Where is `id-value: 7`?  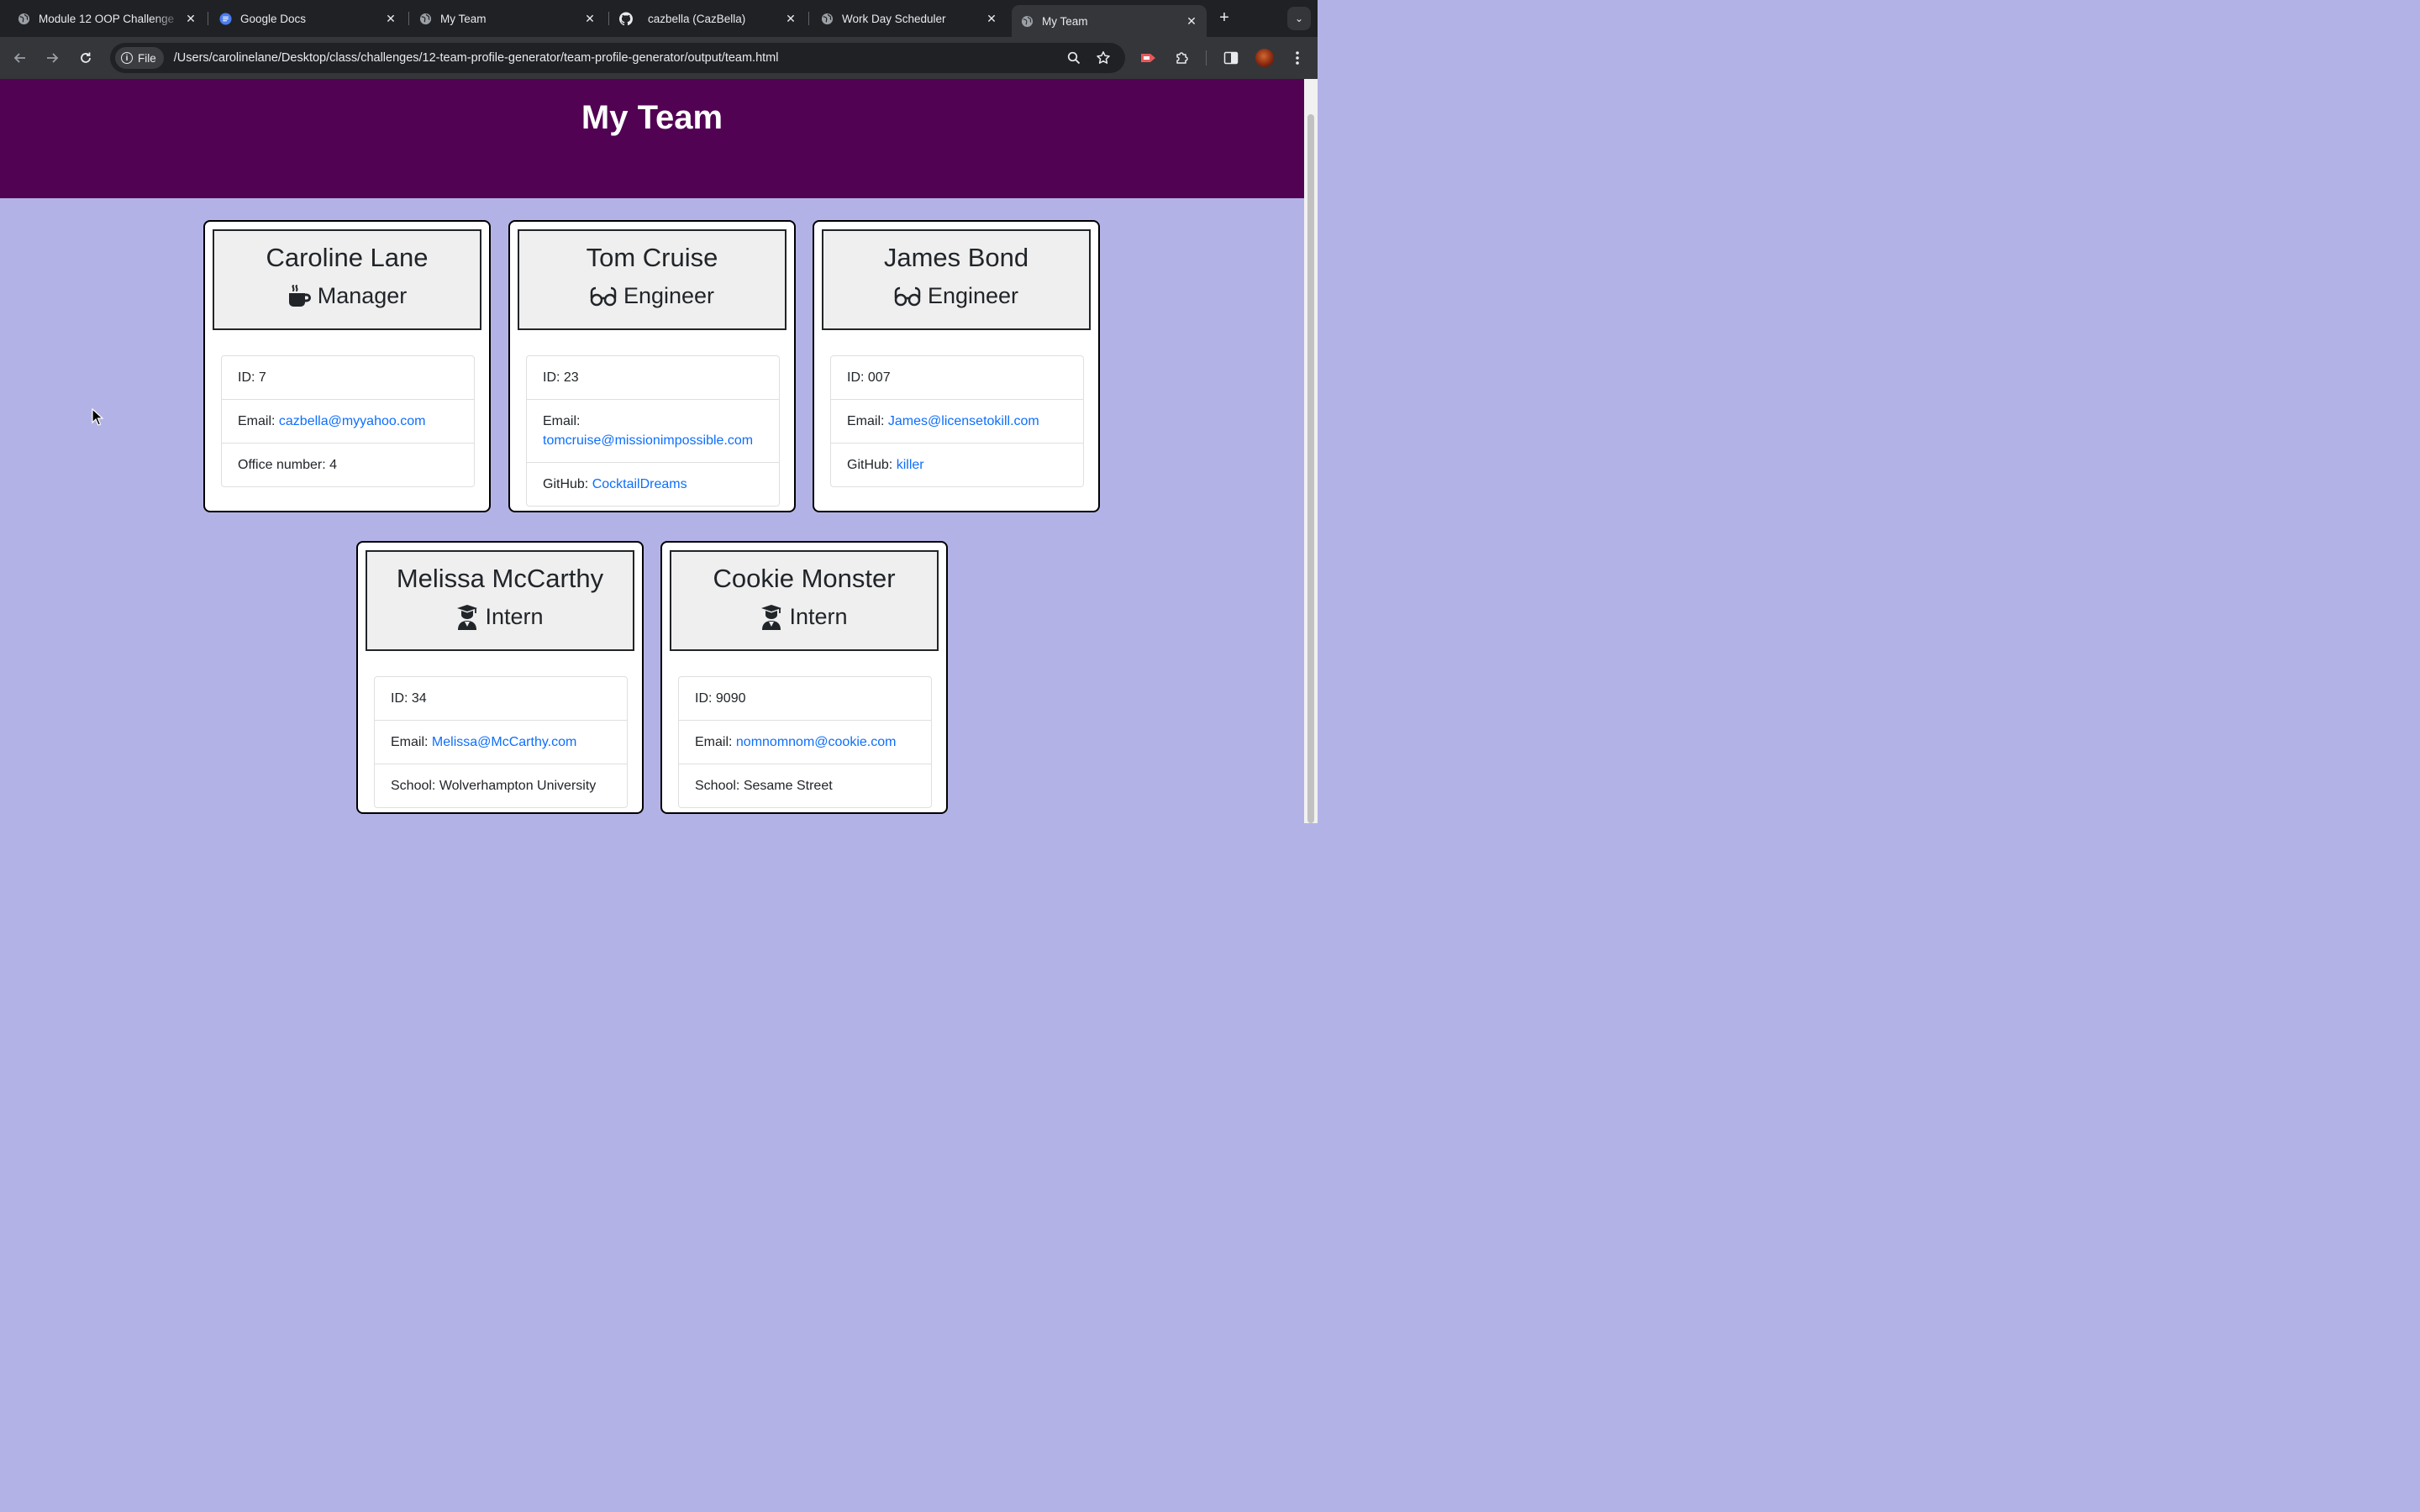
id-value: 7 is located at coordinates (262, 377).